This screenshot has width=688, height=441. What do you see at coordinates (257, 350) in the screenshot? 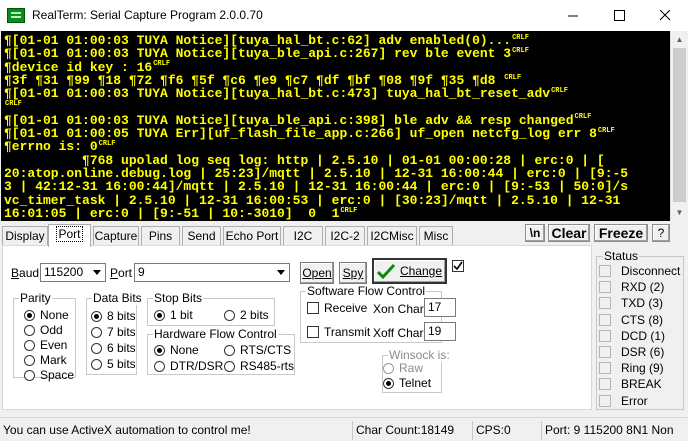
I see `hw-flow-rts-cts-radio: RTS/CTS` at bounding box center [257, 350].